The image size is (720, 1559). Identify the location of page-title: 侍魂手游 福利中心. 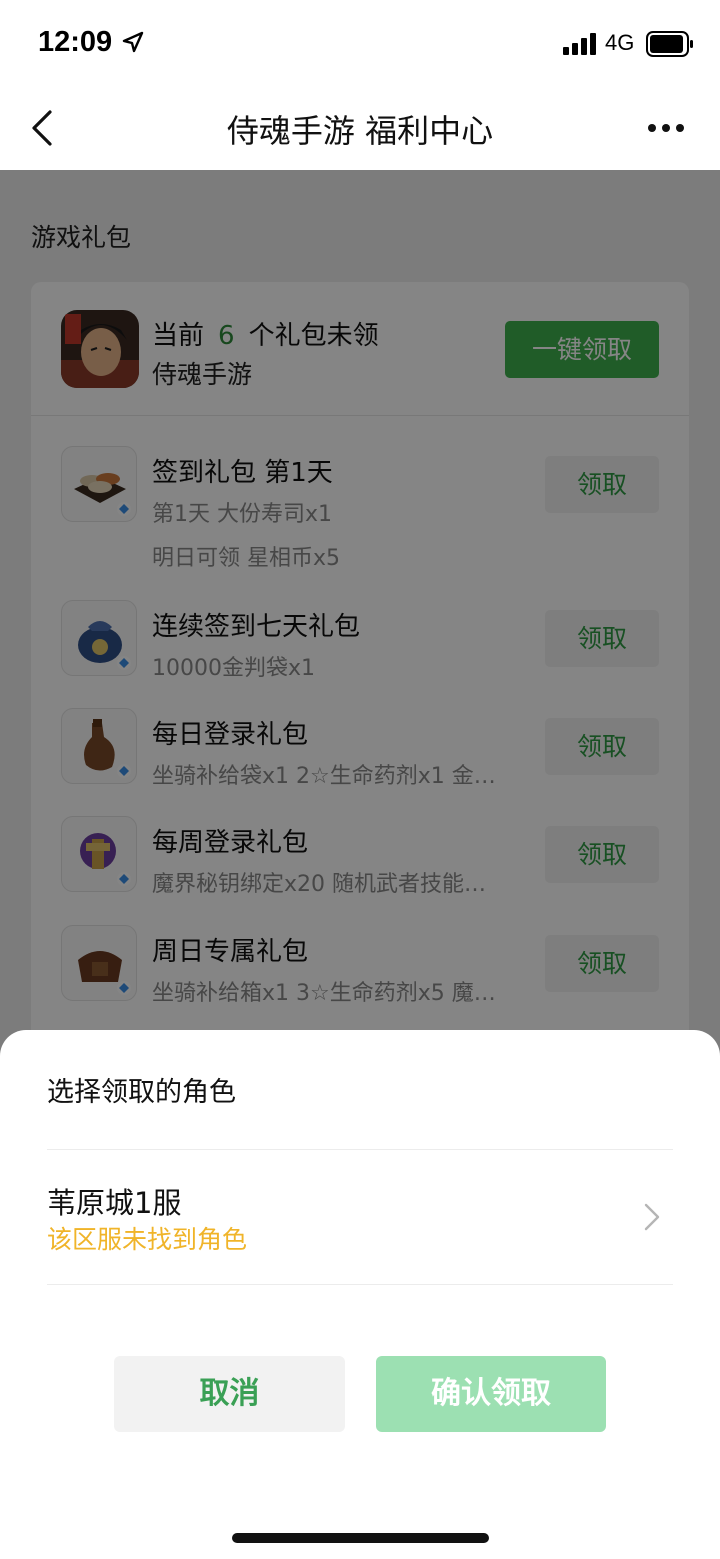
(360, 131).